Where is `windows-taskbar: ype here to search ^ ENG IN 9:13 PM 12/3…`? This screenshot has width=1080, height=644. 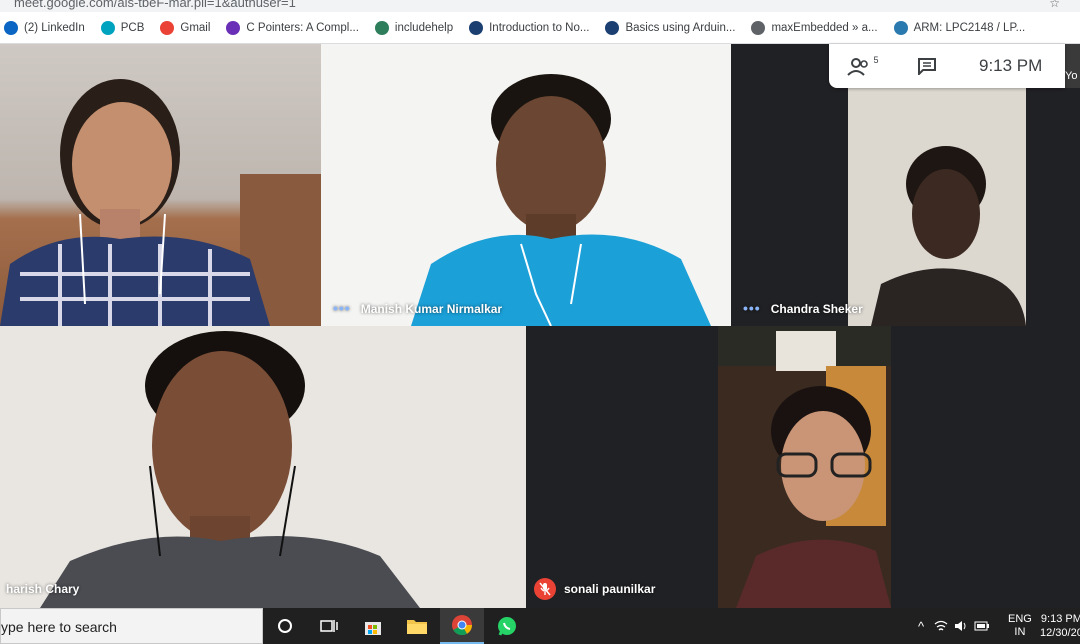 windows-taskbar: ype here to search ^ ENG IN 9:13 PM 12/3… is located at coordinates (540, 626).